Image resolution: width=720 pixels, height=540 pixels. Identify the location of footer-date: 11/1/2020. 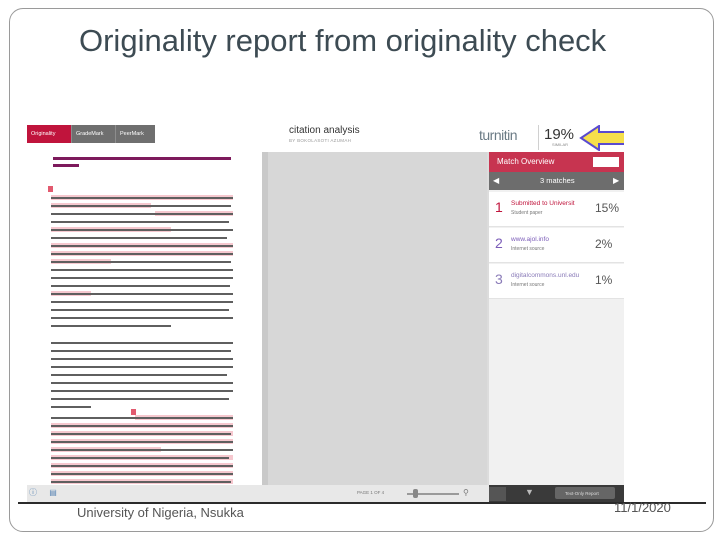
(642, 507).